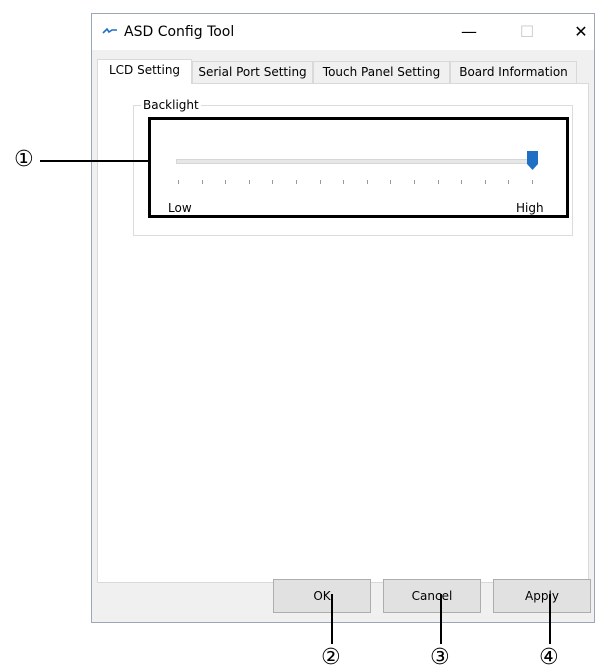 Image resolution: width=605 pixels, height=672 pixels. What do you see at coordinates (440, 657) in the screenshot?
I see `callout-3-number: ③` at bounding box center [440, 657].